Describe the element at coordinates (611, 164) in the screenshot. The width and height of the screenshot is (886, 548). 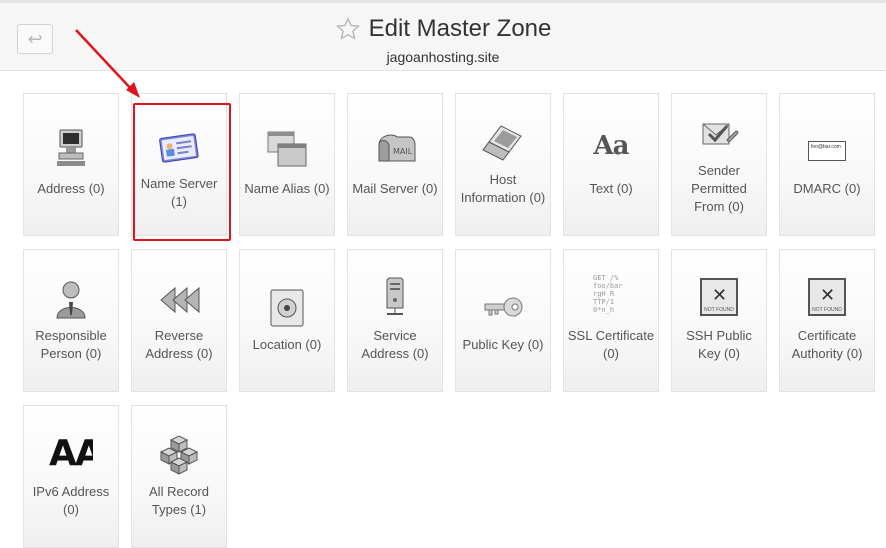
I see `tile-text: Aa Text (0)` at that location.